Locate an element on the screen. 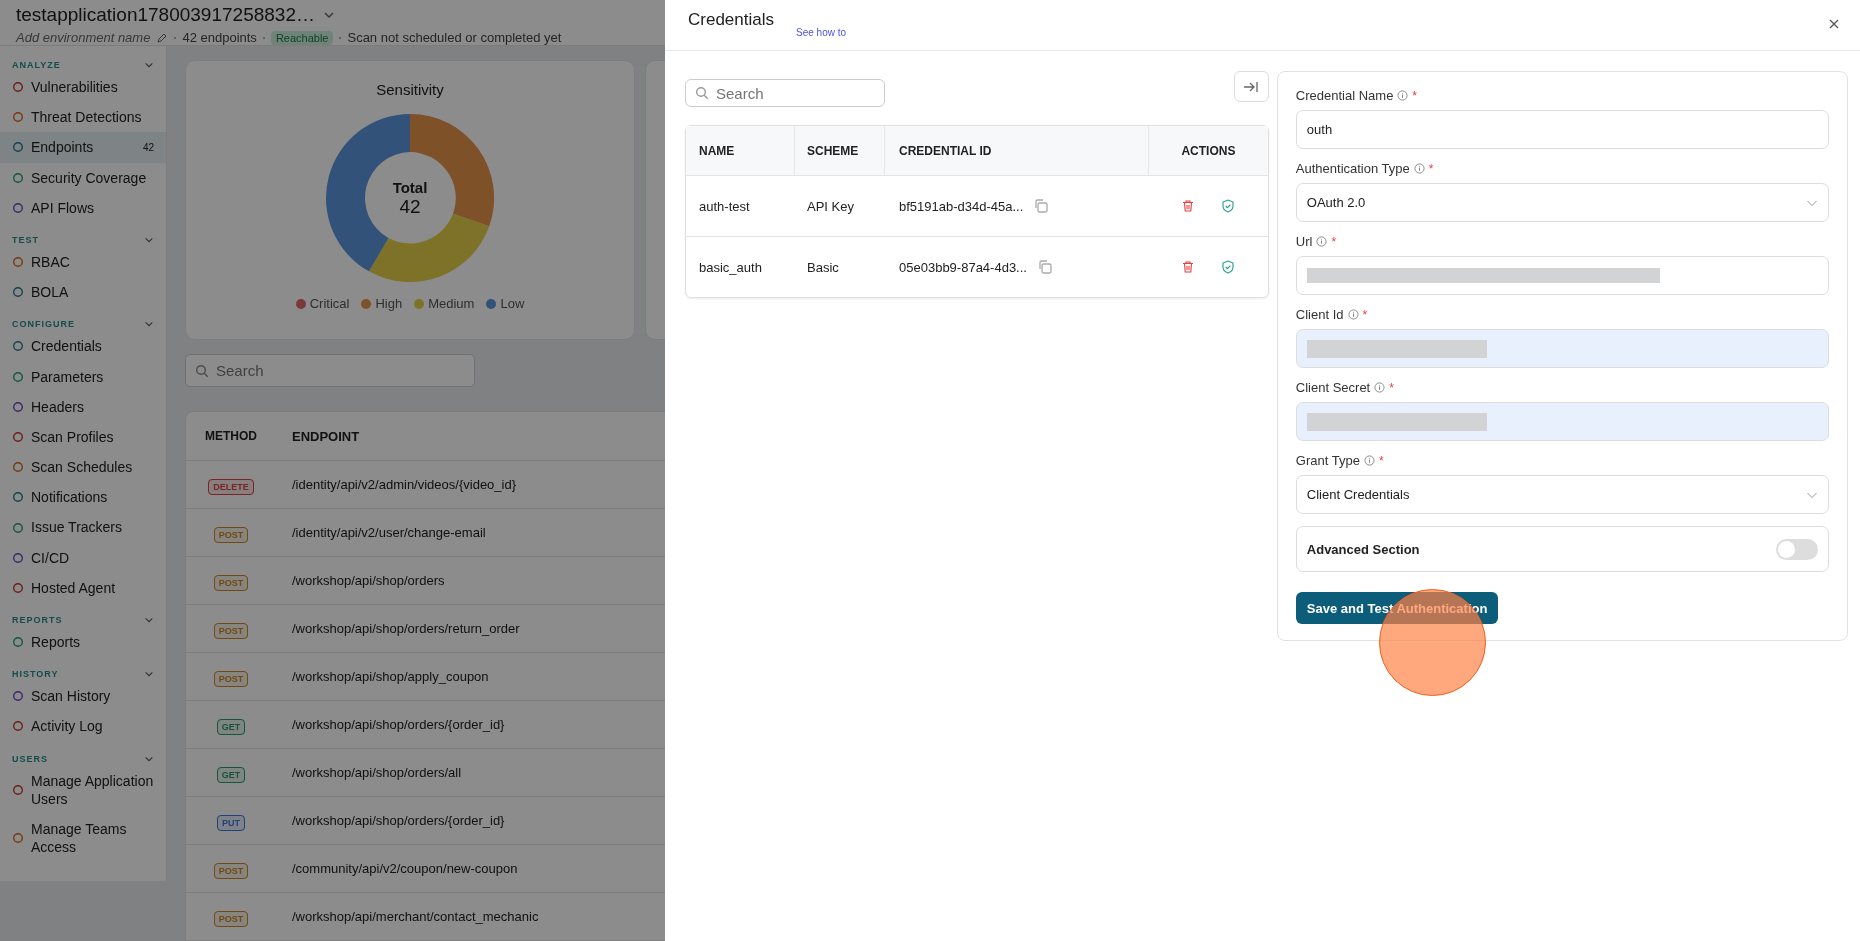 The image size is (1860, 941). sidebar-item: Headers is located at coordinates (83, 406).